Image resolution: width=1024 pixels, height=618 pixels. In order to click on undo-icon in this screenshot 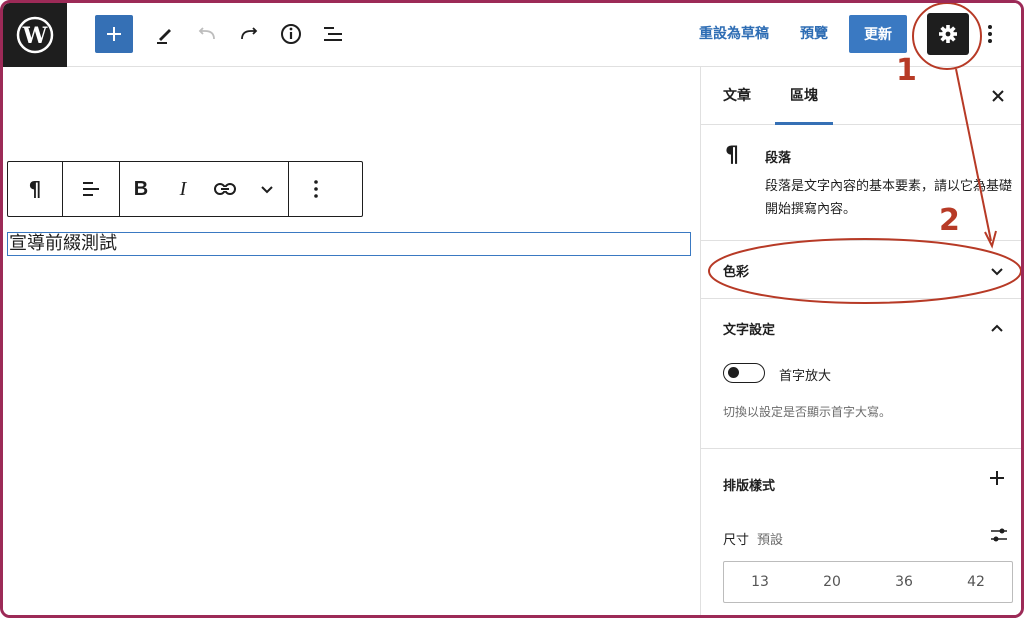, I will do `click(207, 34)`.